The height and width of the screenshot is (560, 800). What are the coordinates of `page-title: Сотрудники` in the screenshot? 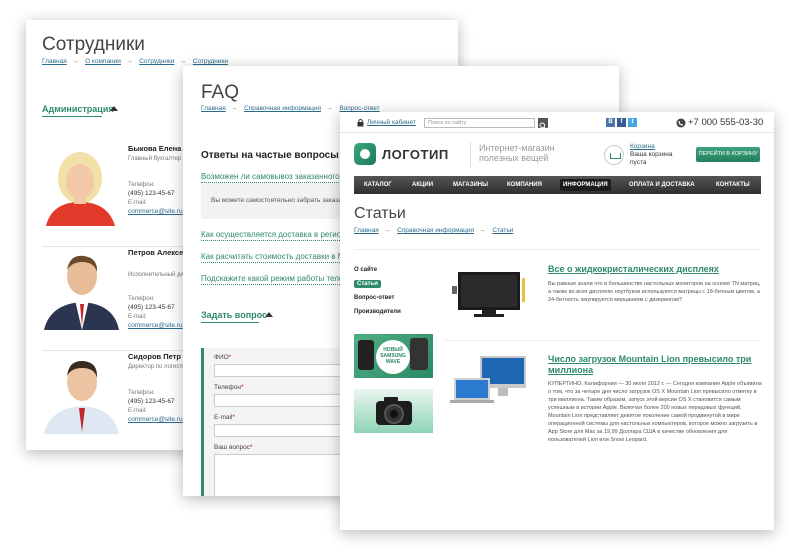 It's located at (93, 44).